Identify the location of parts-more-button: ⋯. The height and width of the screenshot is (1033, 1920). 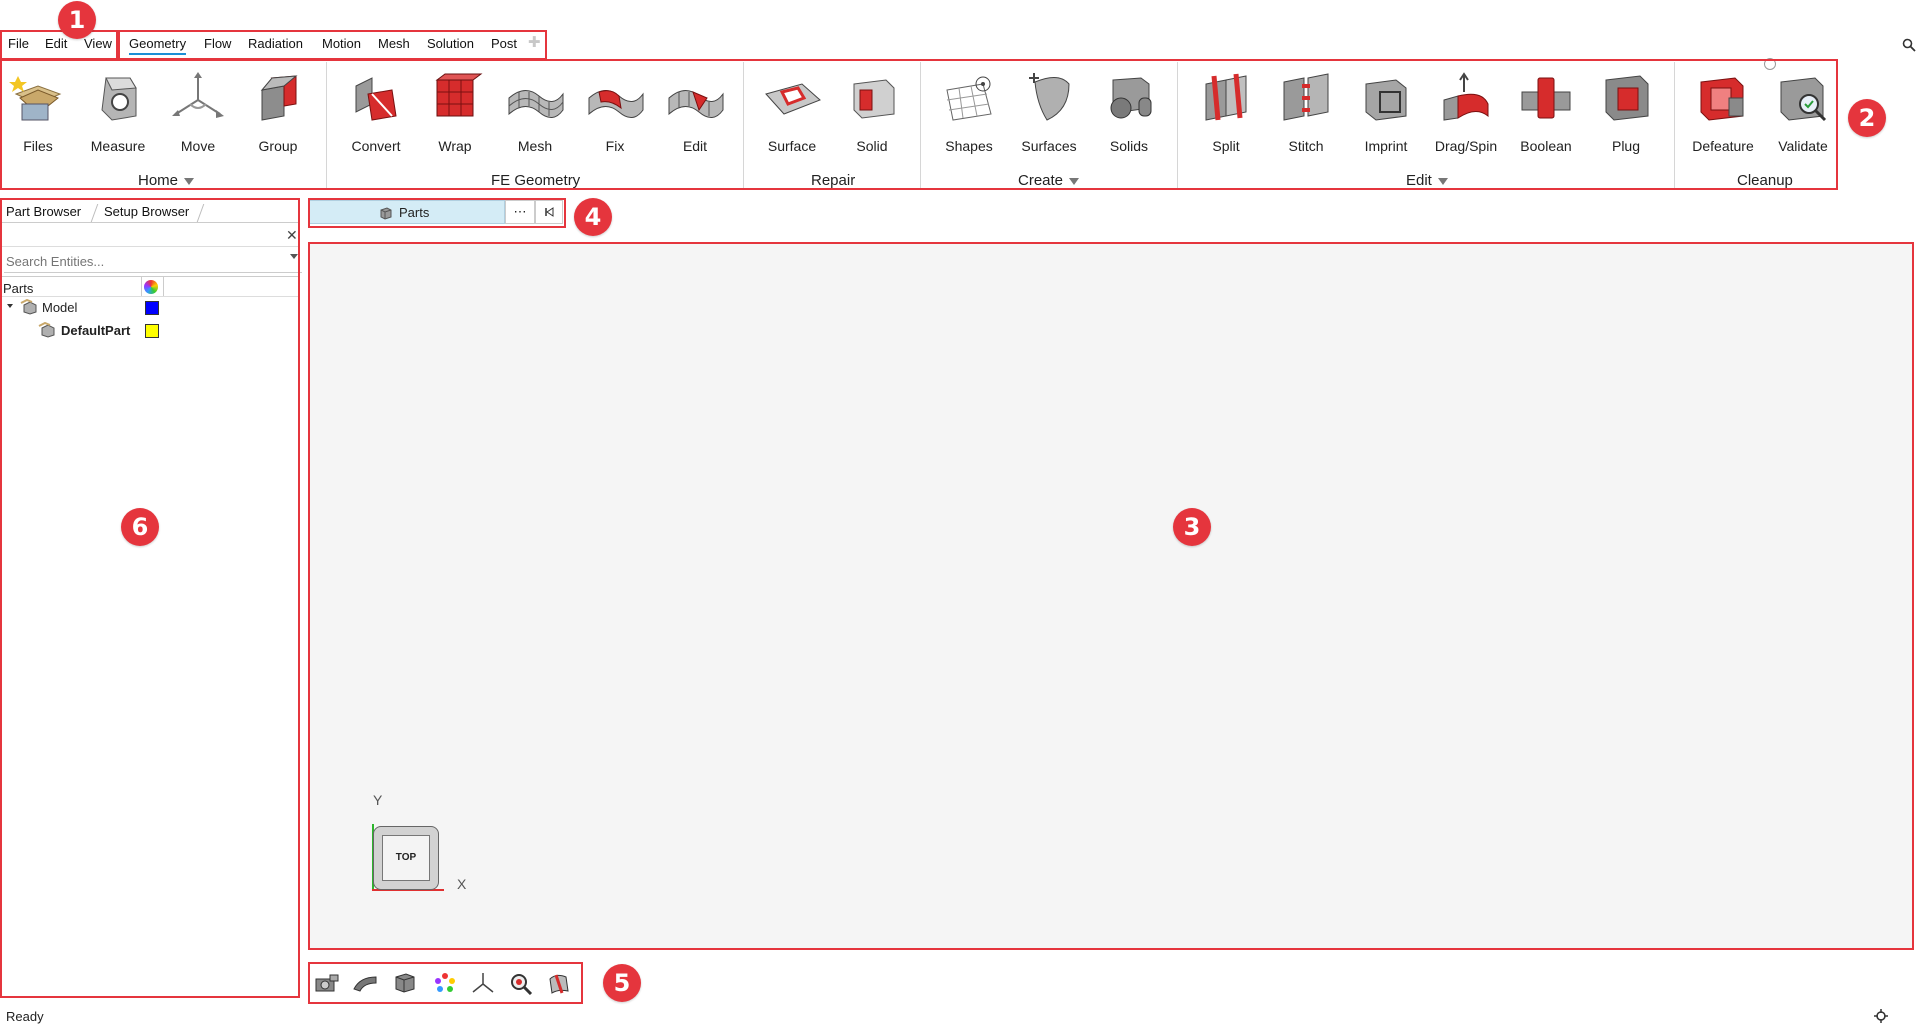
(520, 212).